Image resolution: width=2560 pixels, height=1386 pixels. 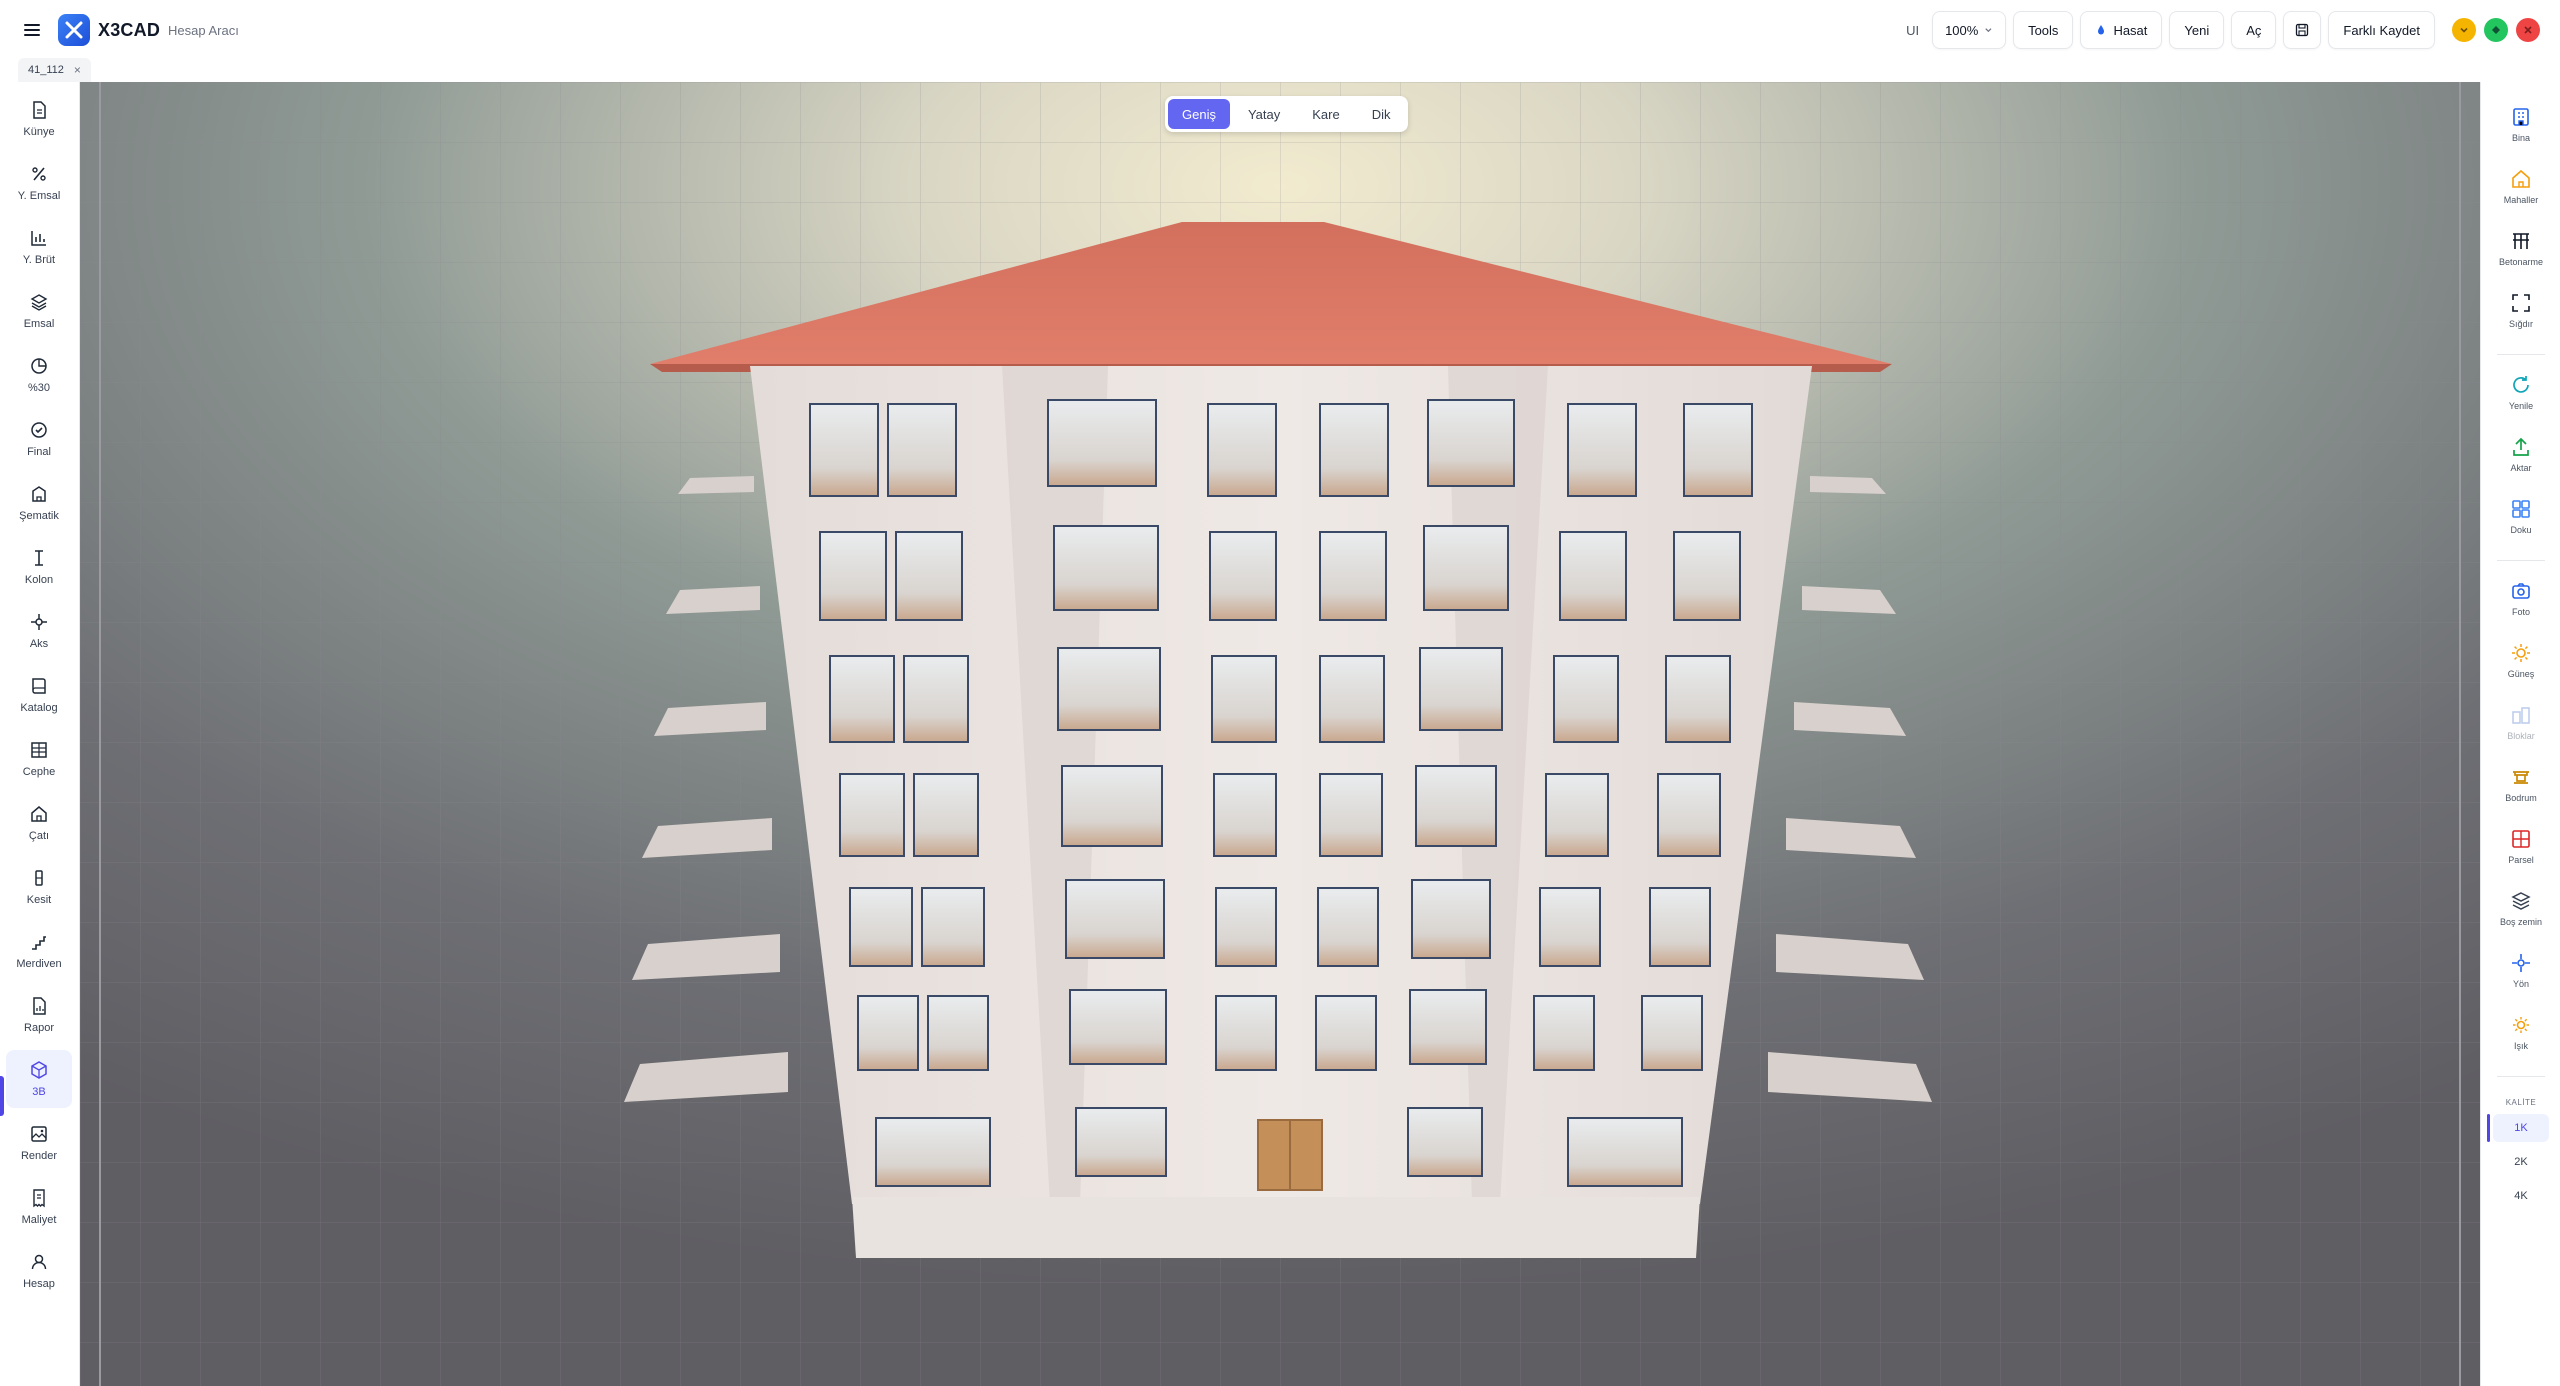 I want to click on right-item-isik: Işık, so click(x=2521, y=1032).